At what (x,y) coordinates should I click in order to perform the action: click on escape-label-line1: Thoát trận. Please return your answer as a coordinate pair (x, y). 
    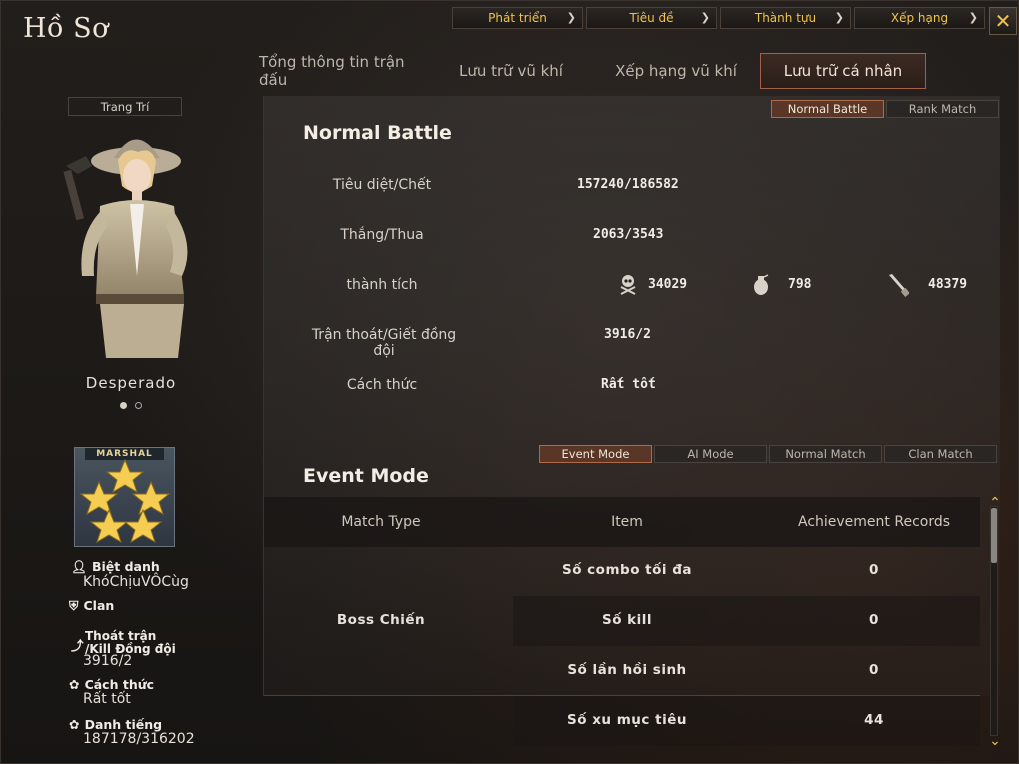
    Looking at the image, I should click on (121, 636).